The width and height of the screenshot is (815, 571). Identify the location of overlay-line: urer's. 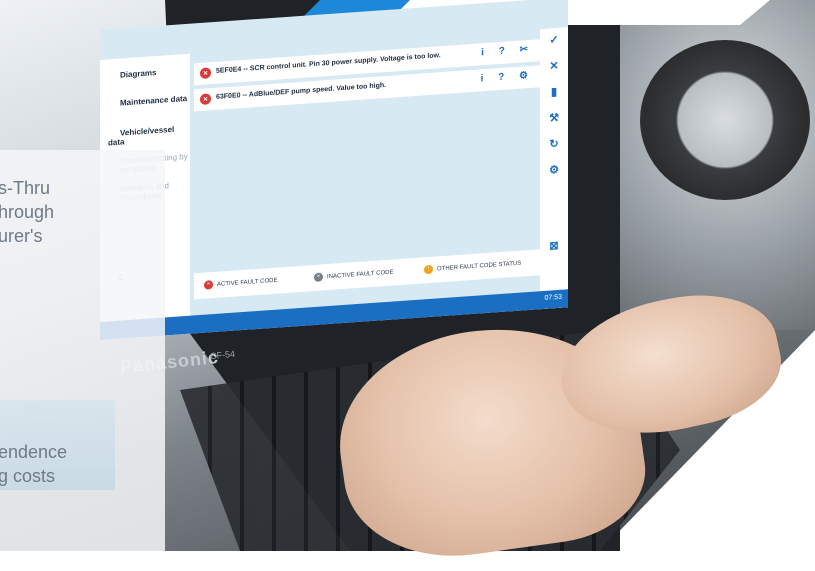
(21, 236).